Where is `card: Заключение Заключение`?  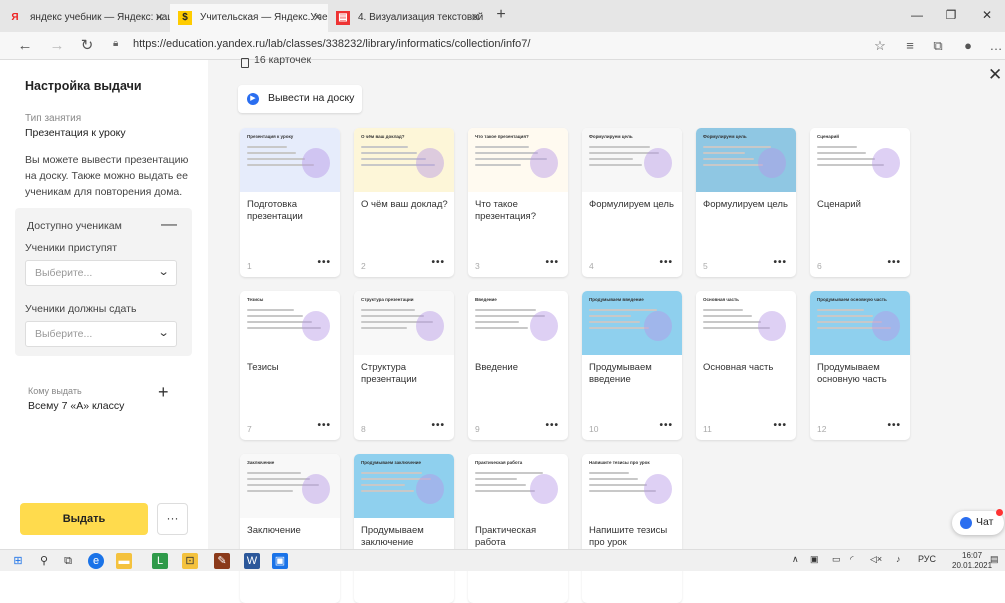 card: Заключение Заключение is located at coordinates (290, 528).